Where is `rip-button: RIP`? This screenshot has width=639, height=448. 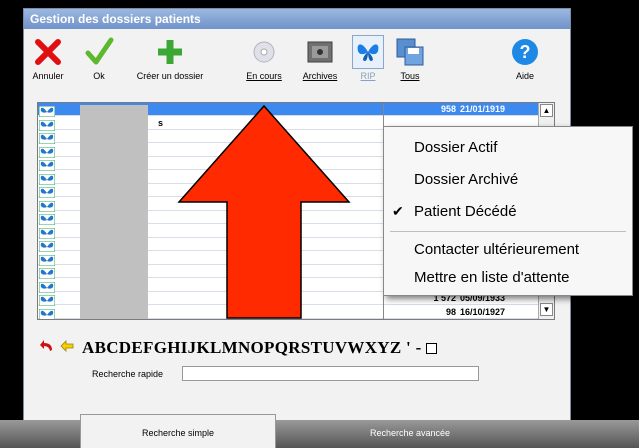 rip-button: RIP is located at coordinates (368, 58).